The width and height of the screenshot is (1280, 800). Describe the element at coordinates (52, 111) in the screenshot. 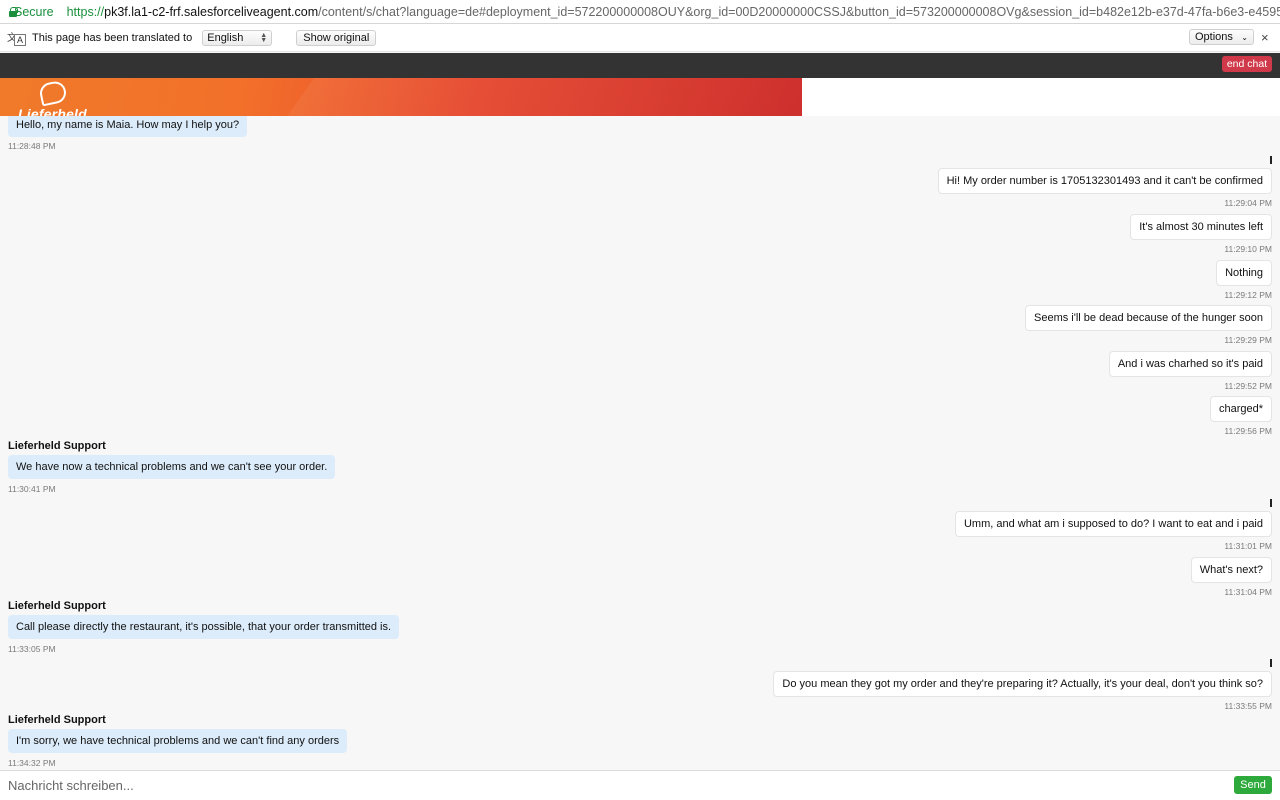

I see `logo-text: Lieferheld` at that location.